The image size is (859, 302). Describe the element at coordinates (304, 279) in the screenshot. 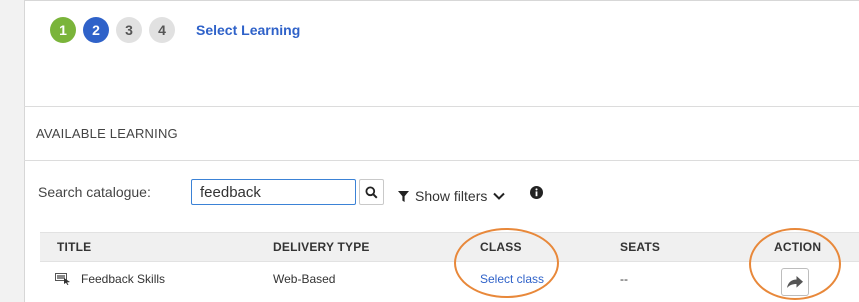

I see `delivery-type-value: Web-Based` at that location.